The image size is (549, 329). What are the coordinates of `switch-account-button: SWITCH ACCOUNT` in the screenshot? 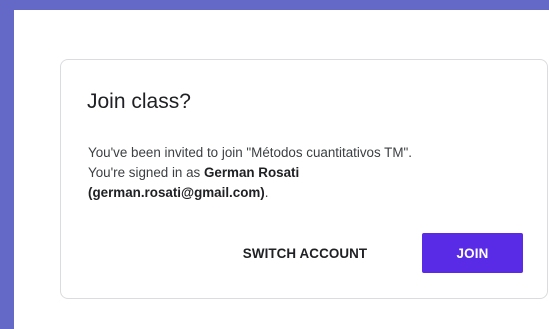 It's located at (305, 253).